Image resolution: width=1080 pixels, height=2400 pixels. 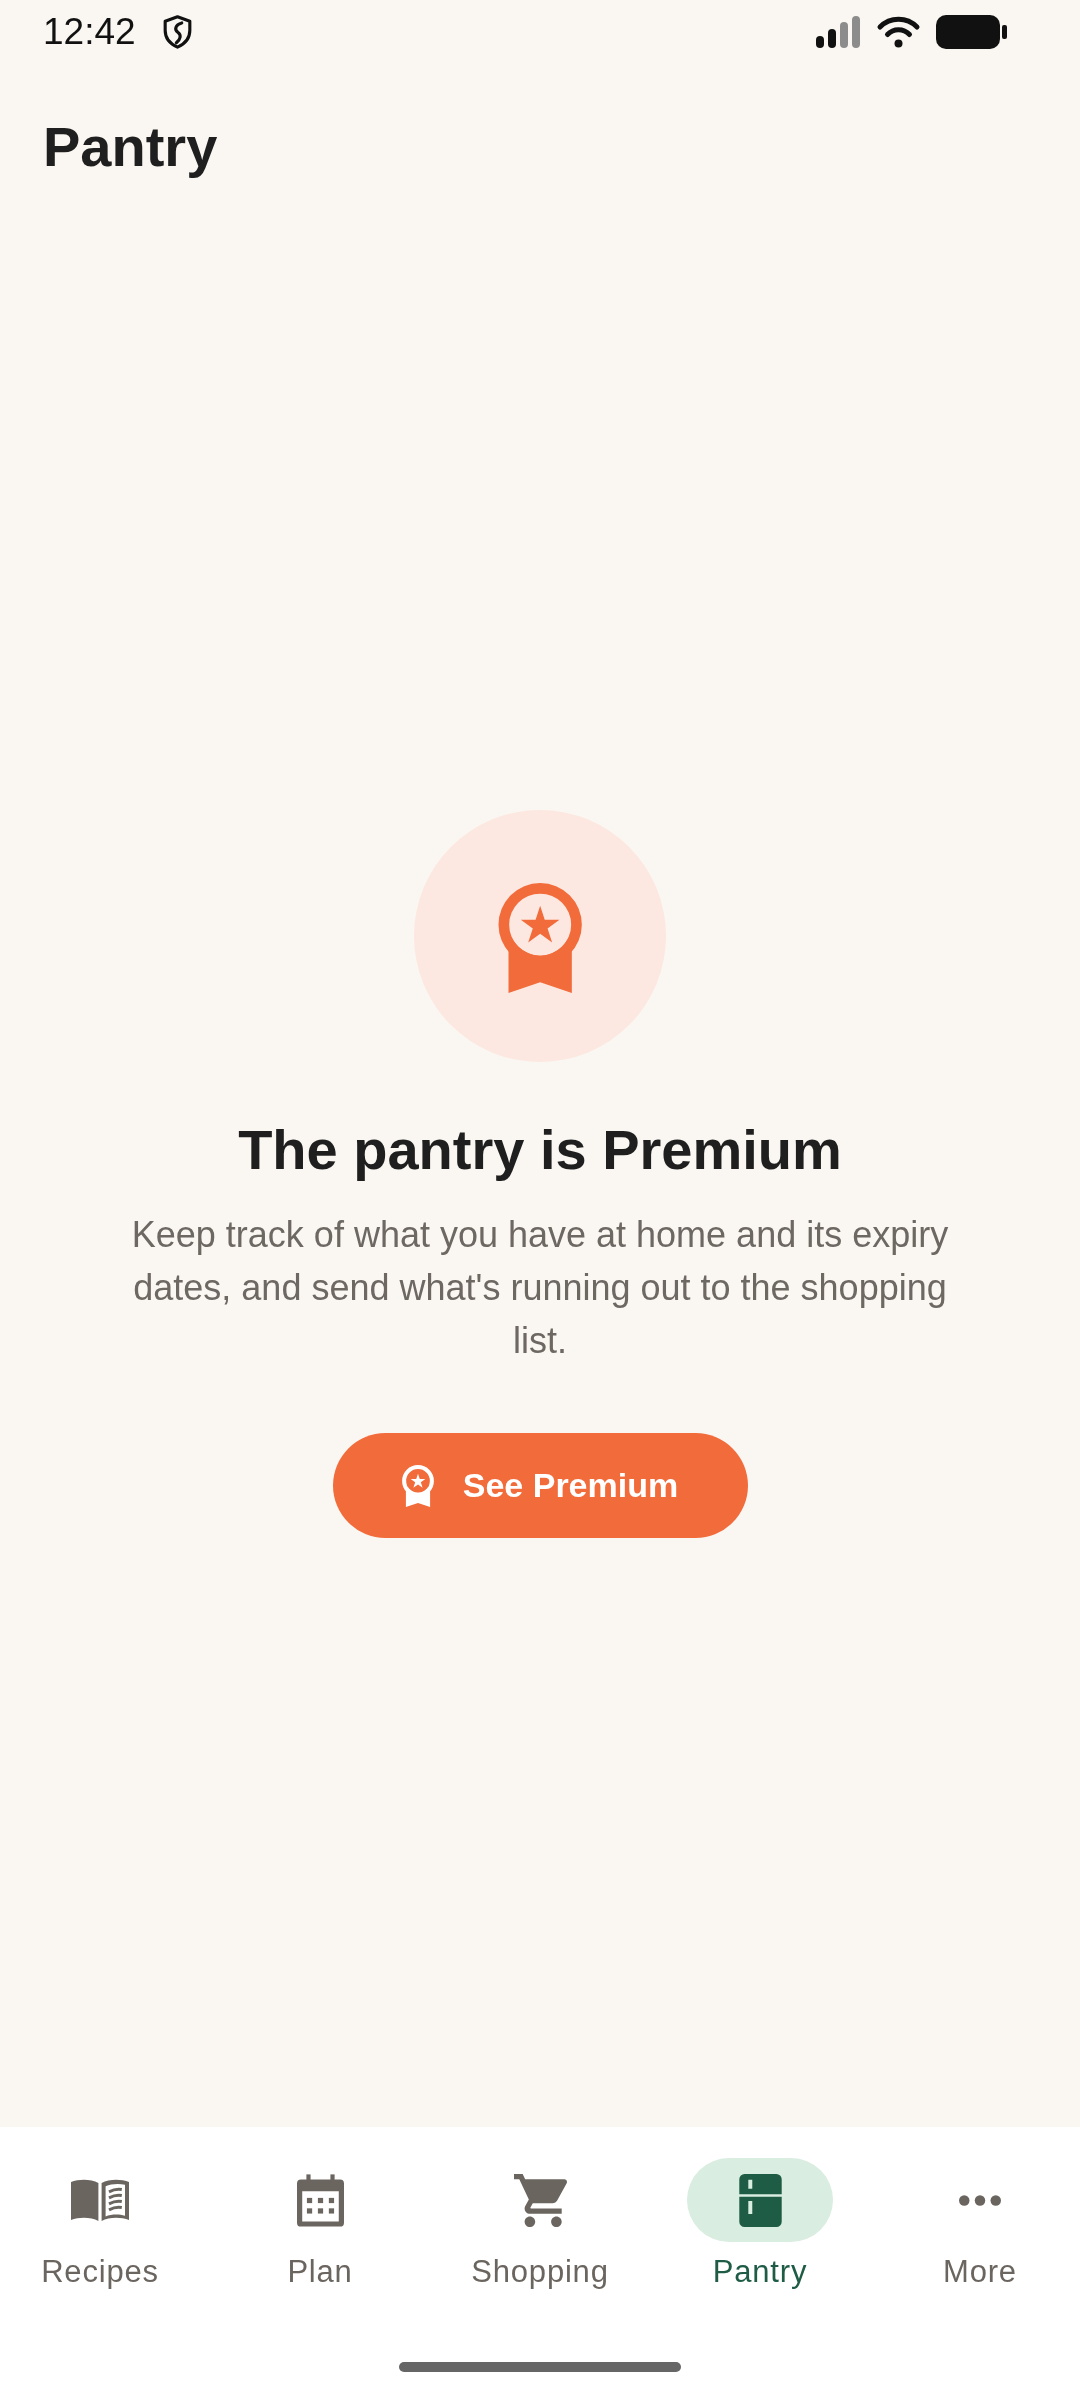 What do you see at coordinates (898, 32) in the screenshot?
I see `wifi-icon` at bounding box center [898, 32].